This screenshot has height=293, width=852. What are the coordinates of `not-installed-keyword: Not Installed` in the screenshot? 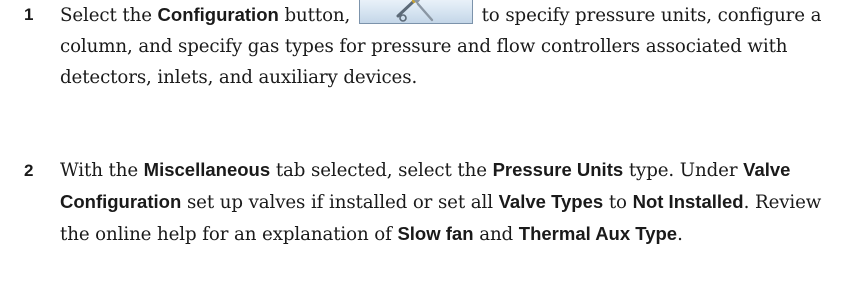 It's located at (688, 201).